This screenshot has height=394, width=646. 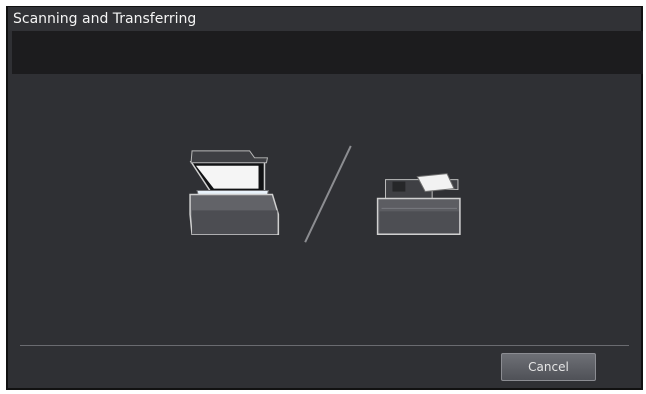 What do you see at coordinates (328, 194) in the screenshot?
I see `separator-slash` at bounding box center [328, 194].